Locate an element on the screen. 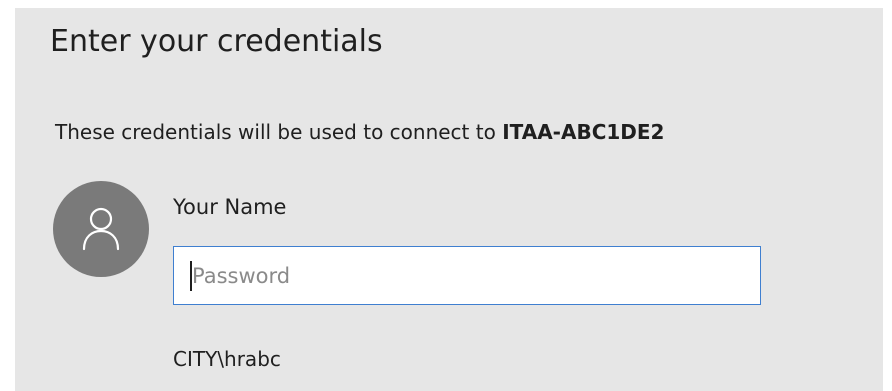 Image resolution: width=892 pixels, height=391 pixels. avatar is located at coordinates (101, 229).